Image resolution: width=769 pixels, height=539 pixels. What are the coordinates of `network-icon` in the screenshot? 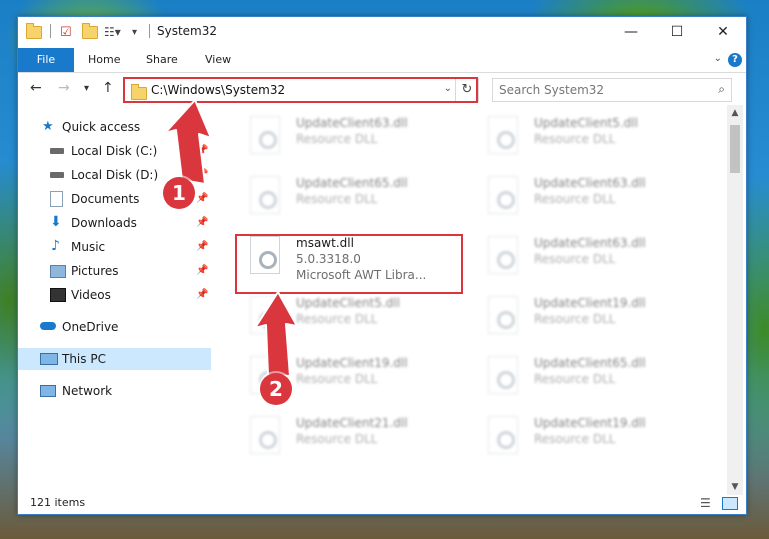 It's located at (48, 391).